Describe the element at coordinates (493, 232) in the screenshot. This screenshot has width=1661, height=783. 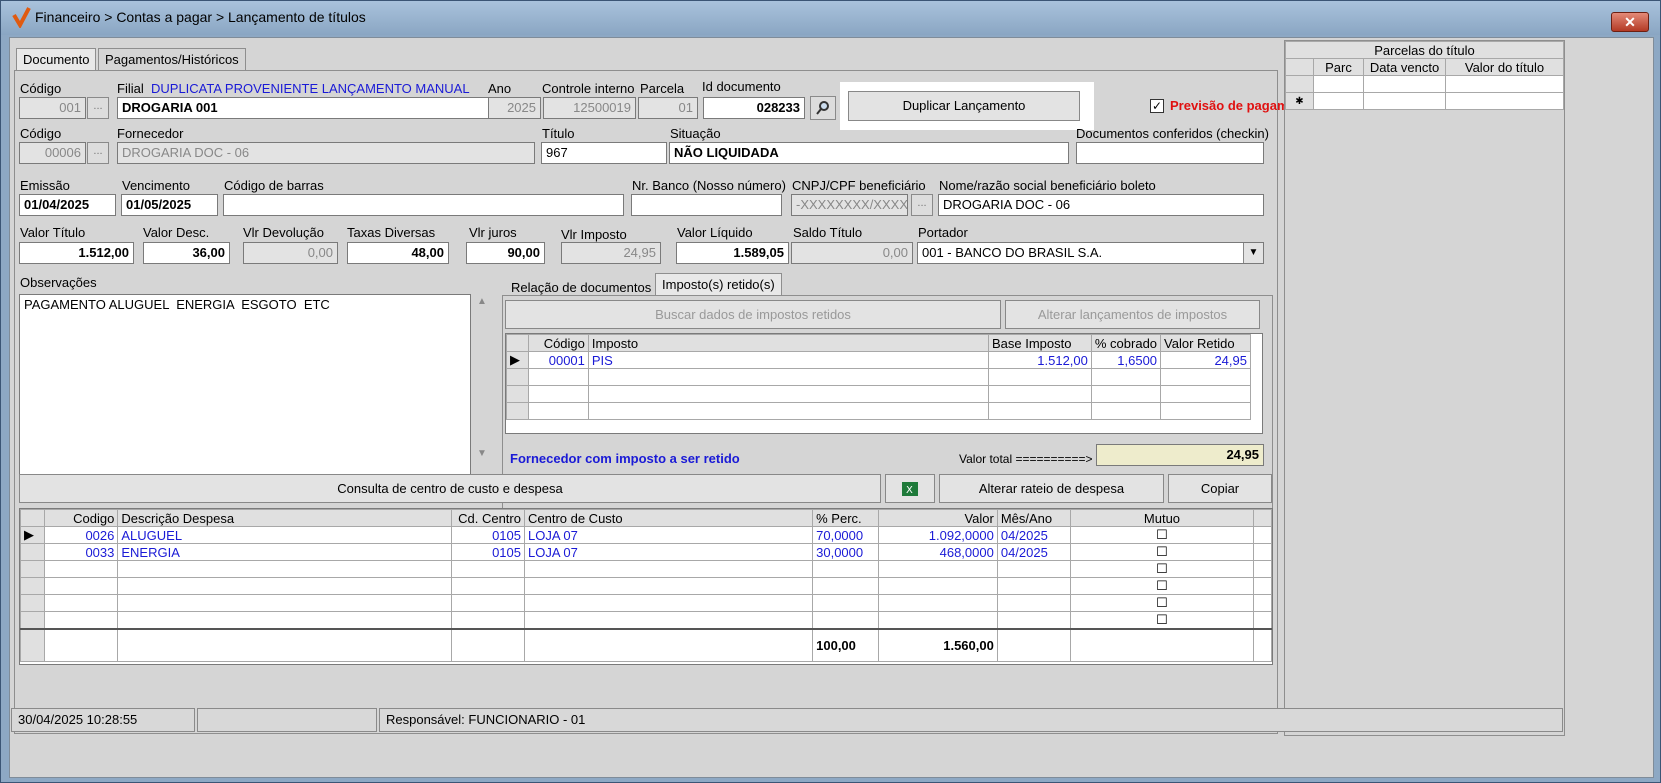
I see `label-vlr-juros: Vlr juros` at that location.